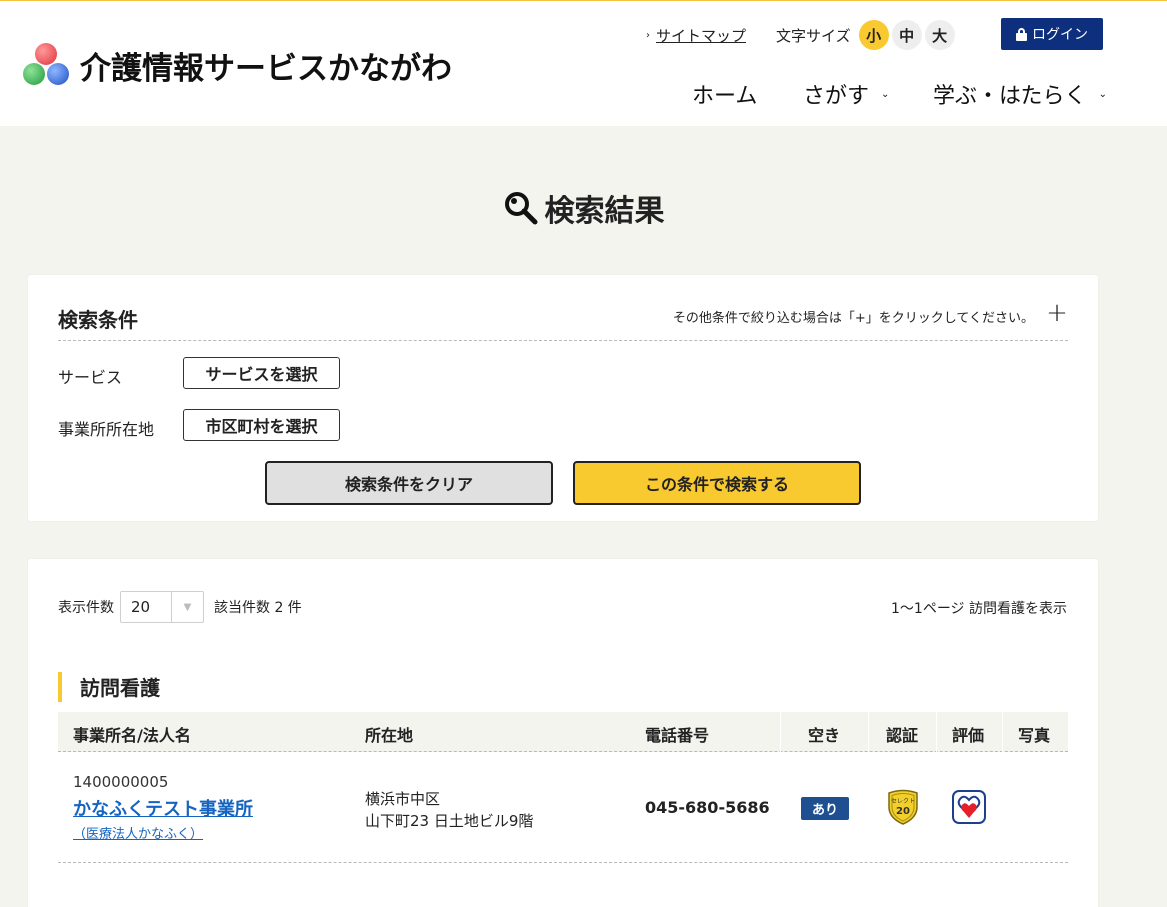 The width and height of the screenshot is (1167, 907). I want to click on office-address: 横浜市中区 山下町23 日土地ビル9階, so click(449, 810).